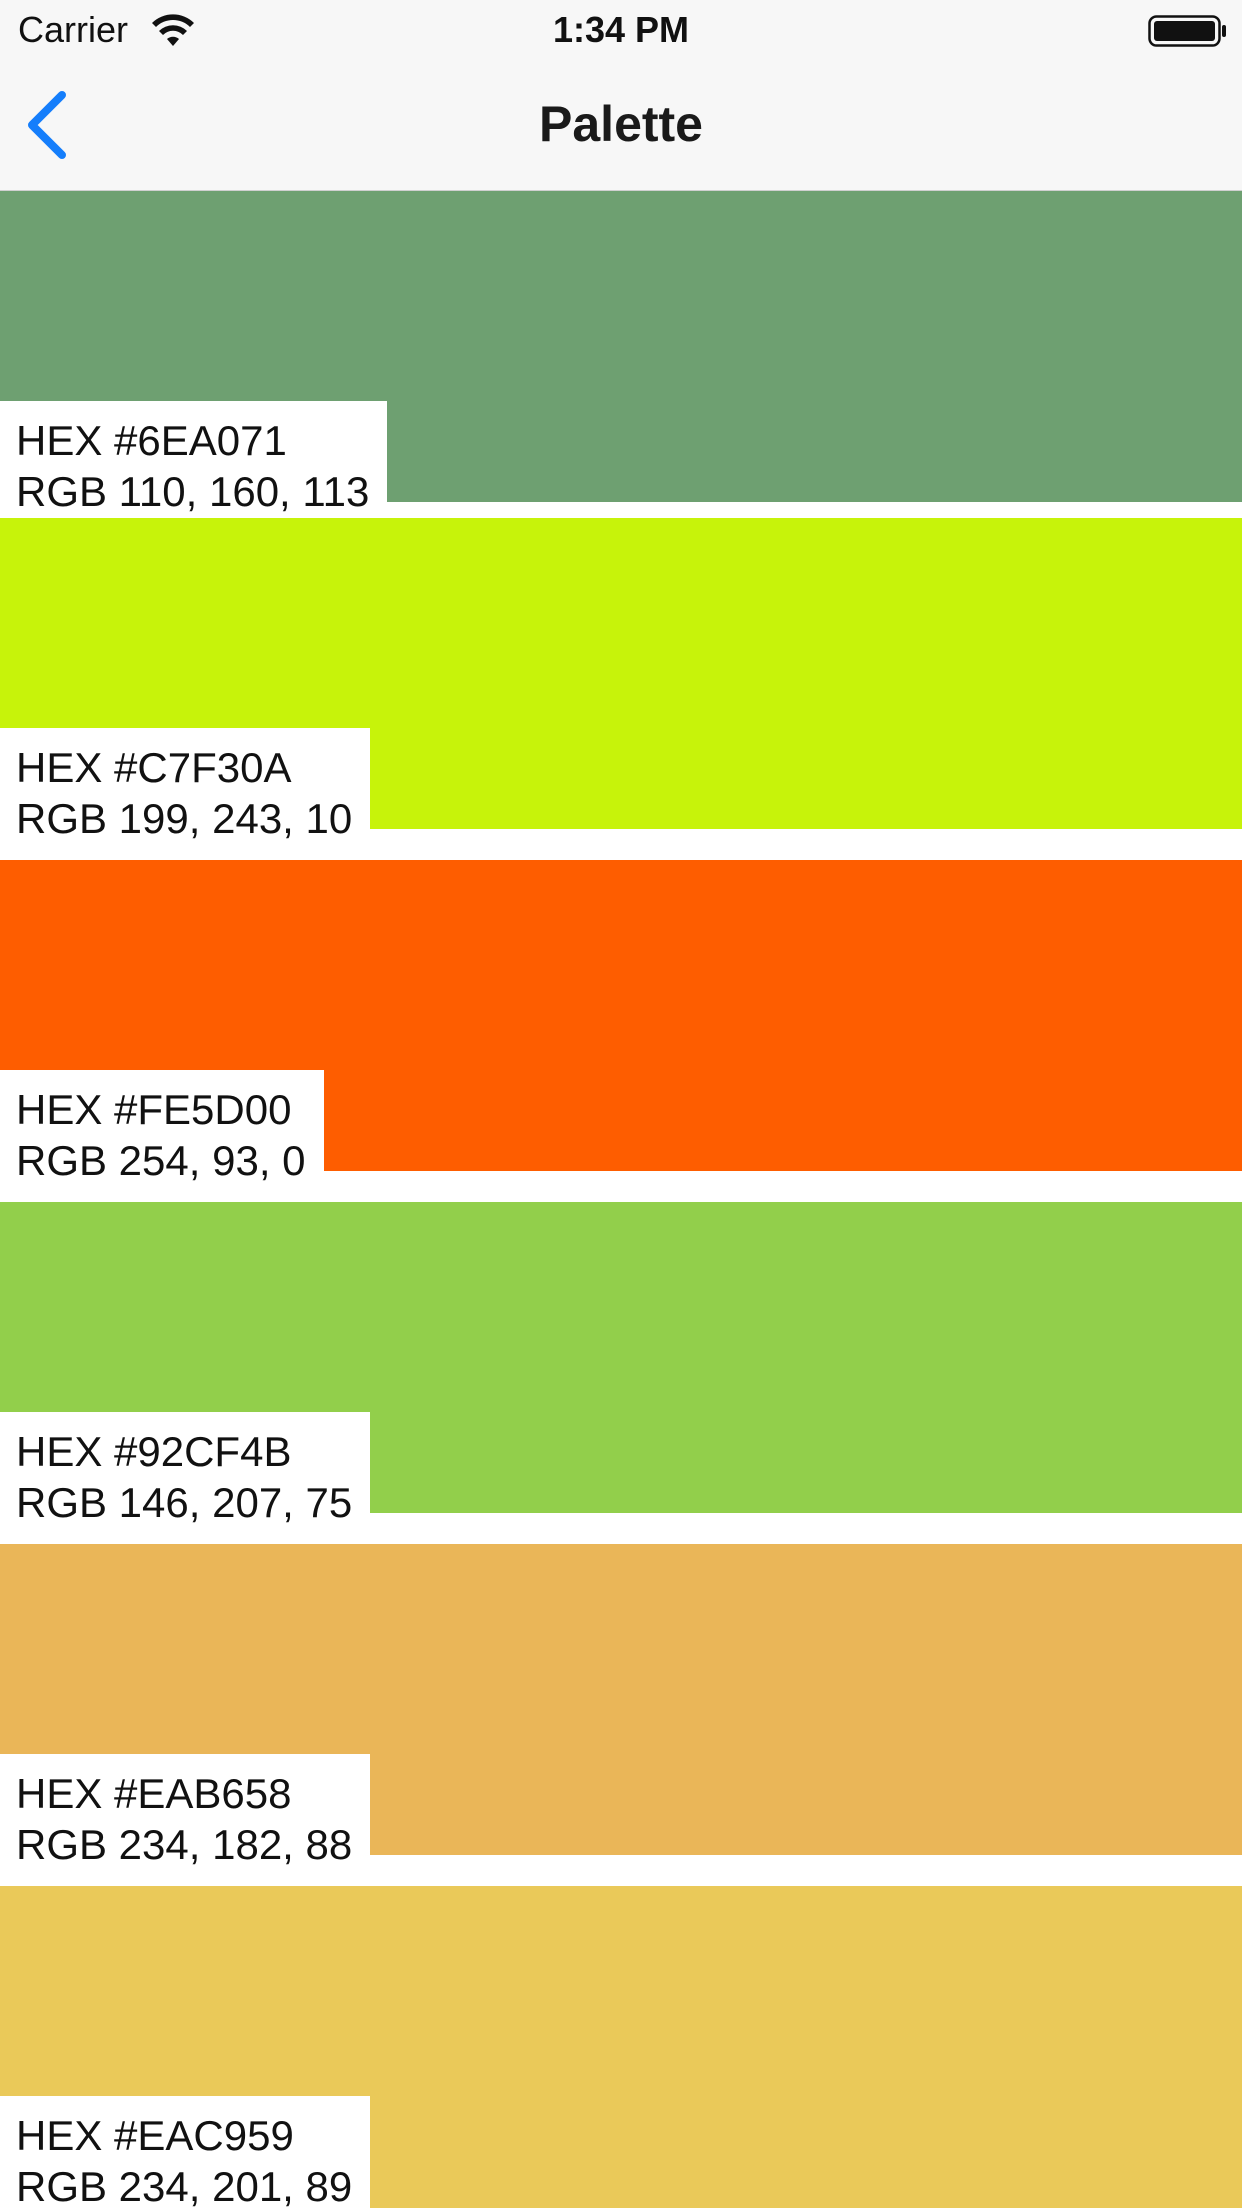  I want to click on color-label-box: HEX #92CF4B RGB 146, 207, 75, so click(185, 1469).